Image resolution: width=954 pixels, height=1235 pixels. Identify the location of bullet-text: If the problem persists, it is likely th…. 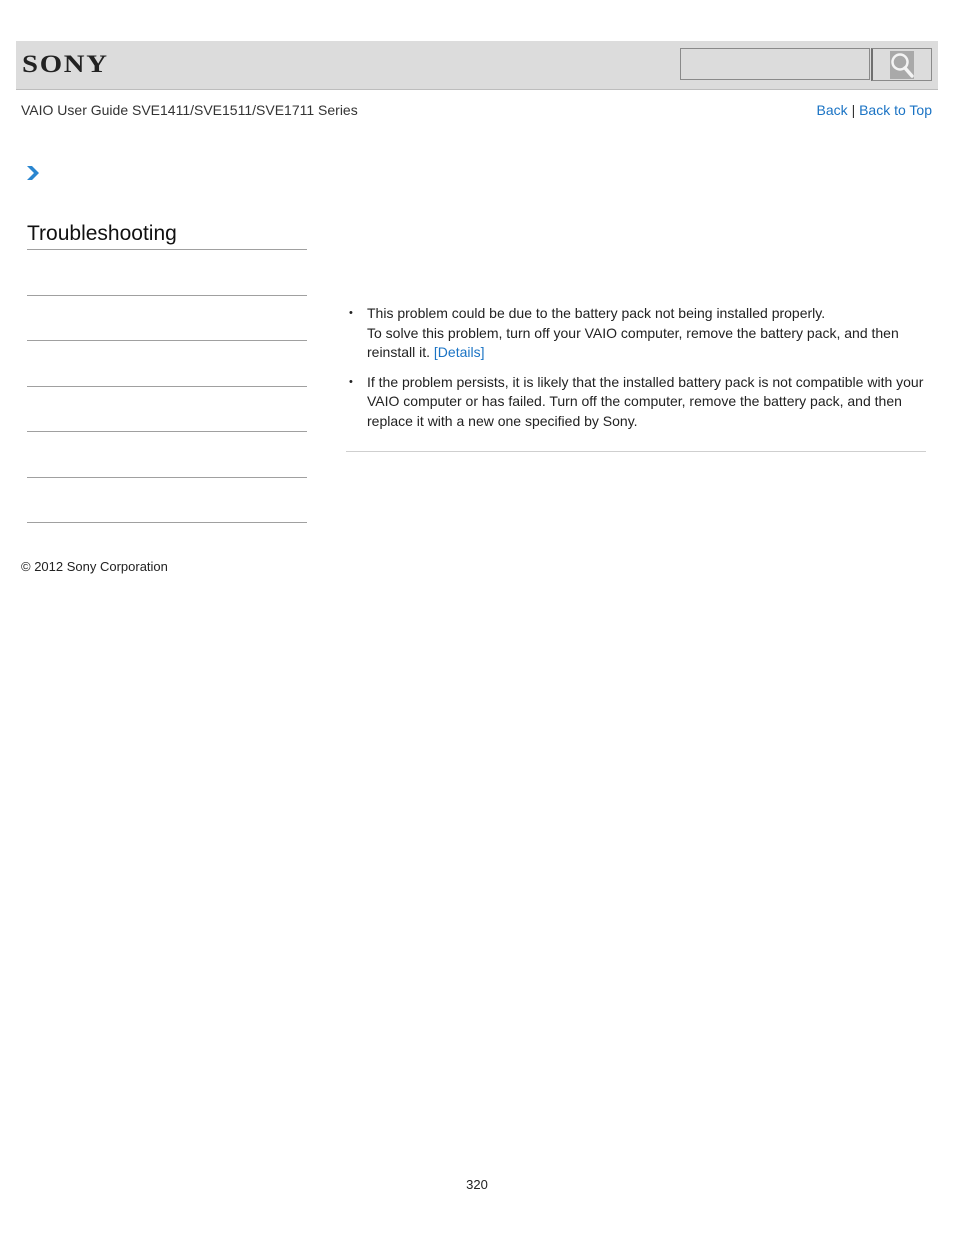
(645, 401).